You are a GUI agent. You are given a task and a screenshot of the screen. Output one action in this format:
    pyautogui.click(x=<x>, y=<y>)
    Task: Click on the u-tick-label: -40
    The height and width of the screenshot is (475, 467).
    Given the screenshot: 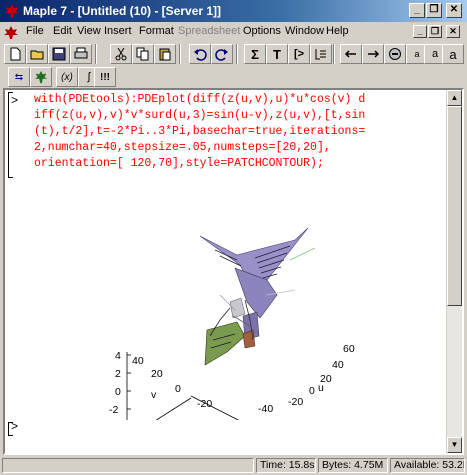 What is the action you would take?
    pyautogui.click(x=265, y=409)
    